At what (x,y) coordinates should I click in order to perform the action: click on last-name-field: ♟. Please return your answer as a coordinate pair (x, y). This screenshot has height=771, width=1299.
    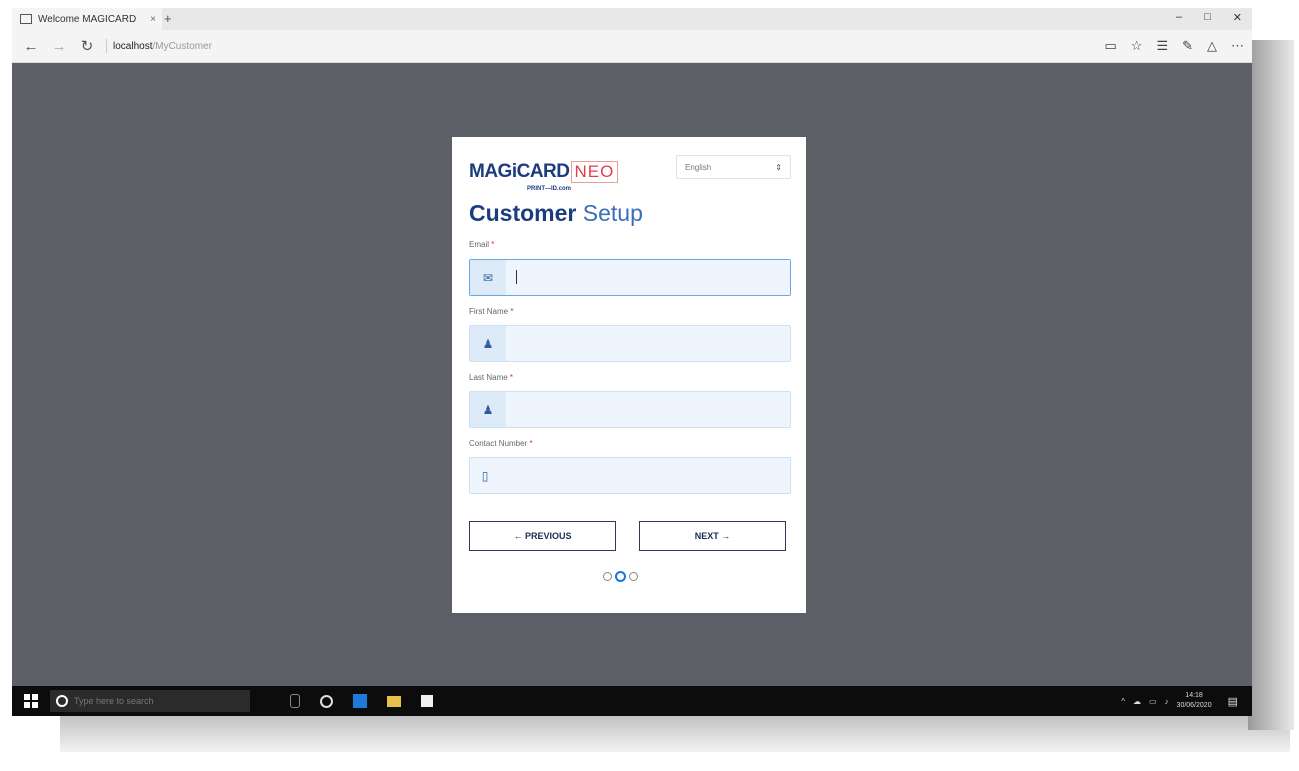
    Looking at the image, I should click on (630, 409).